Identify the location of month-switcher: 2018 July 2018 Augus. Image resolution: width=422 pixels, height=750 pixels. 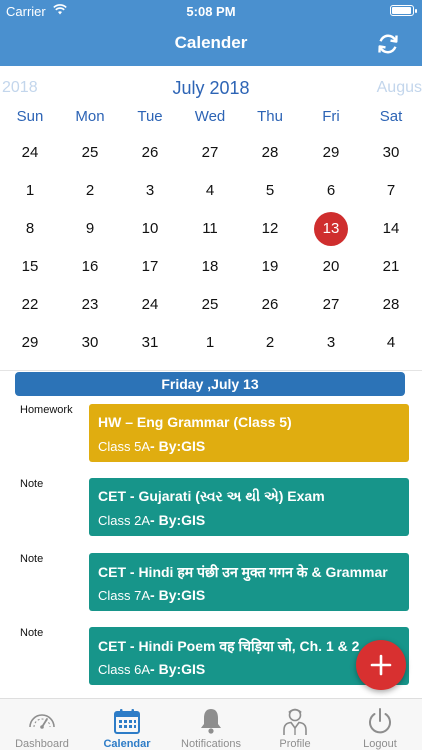
(211, 88).